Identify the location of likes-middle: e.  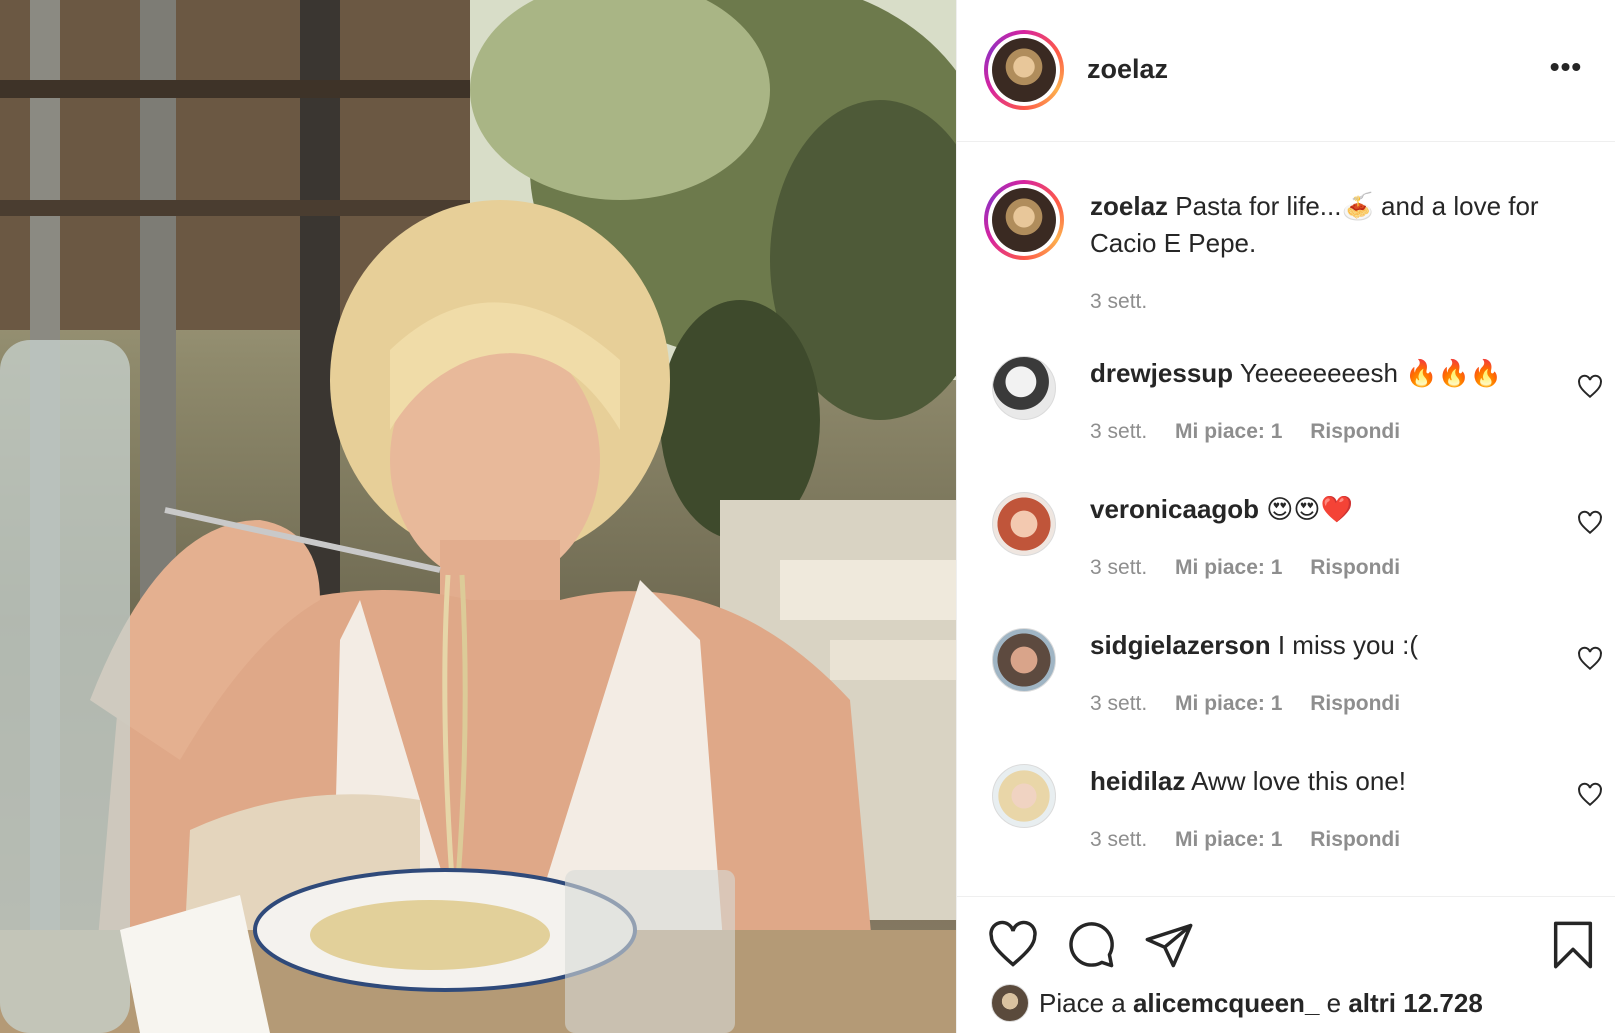
(1334, 1003).